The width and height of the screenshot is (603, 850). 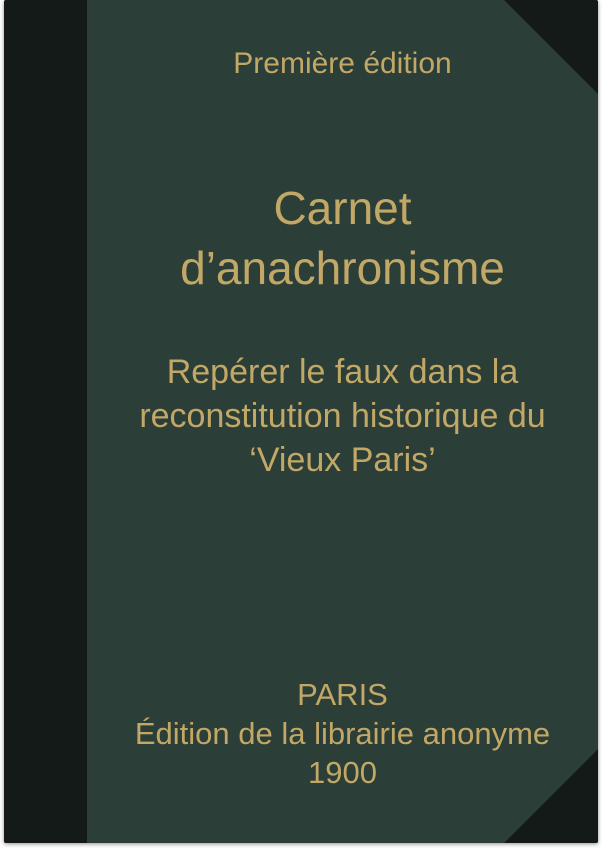 What do you see at coordinates (45, 421) in the screenshot?
I see `book-spine` at bounding box center [45, 421].